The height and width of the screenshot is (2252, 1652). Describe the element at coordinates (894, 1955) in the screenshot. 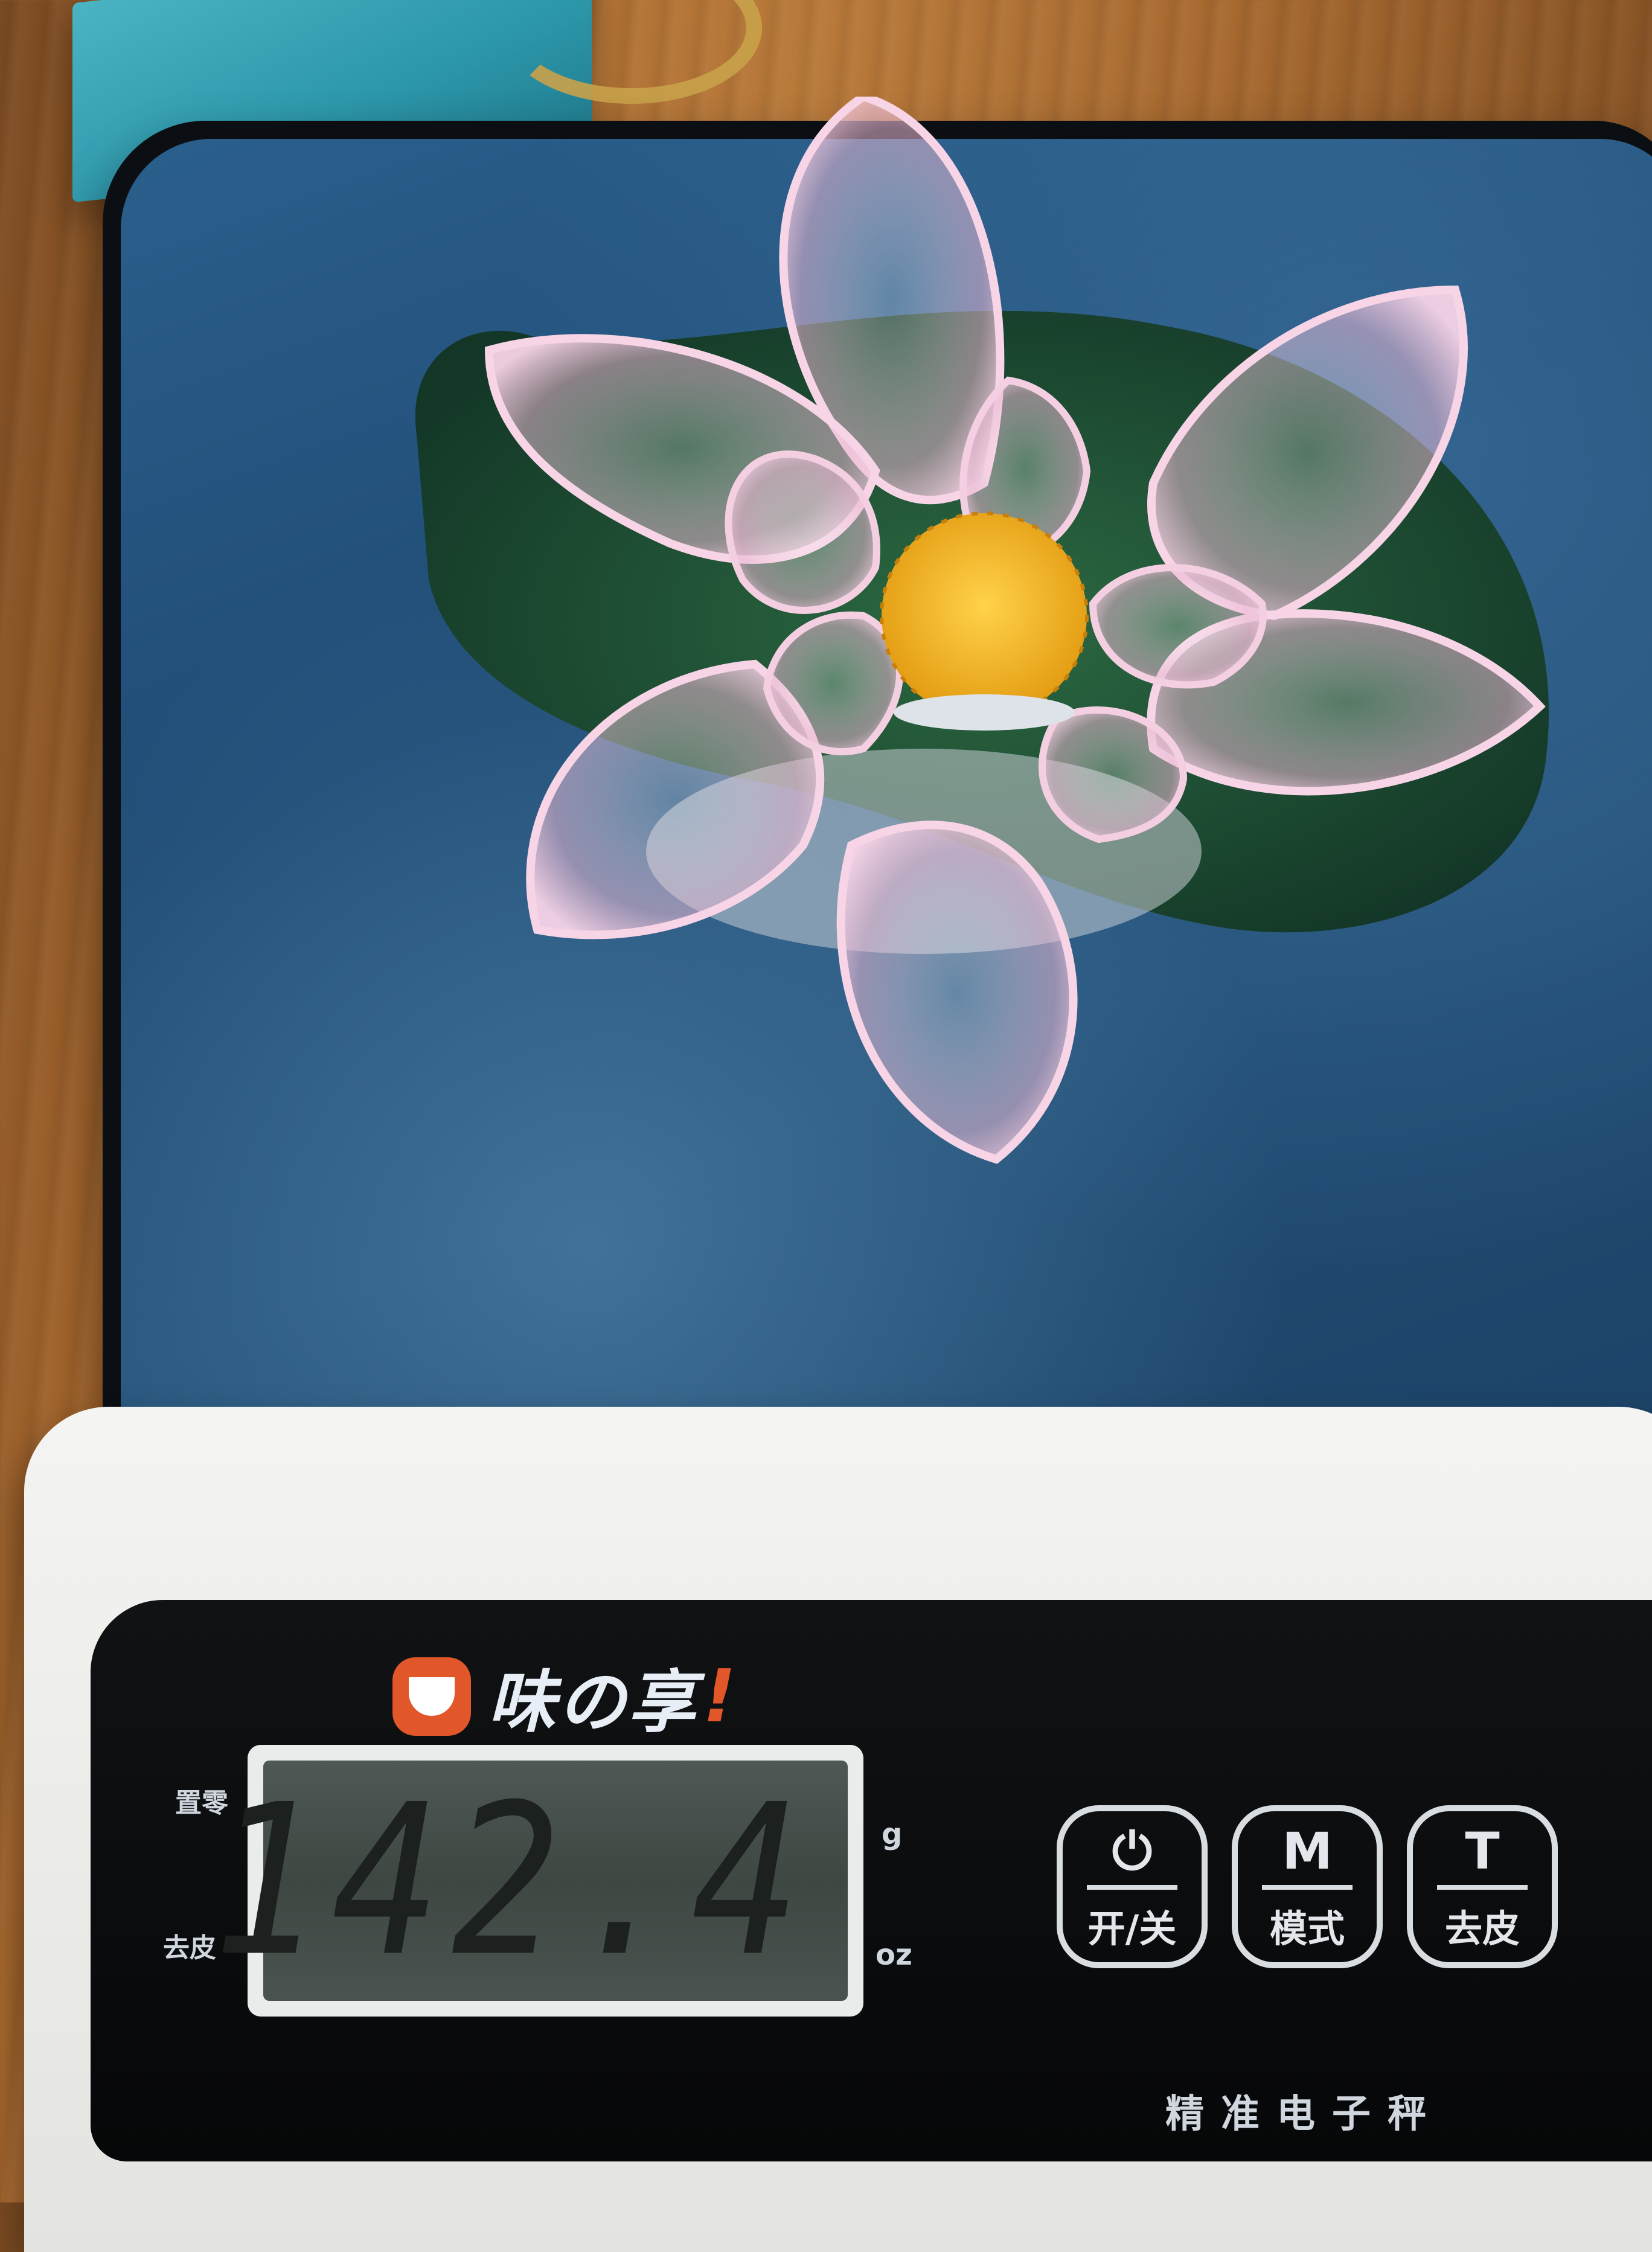

I see `unit-ounces: oz` at that location.